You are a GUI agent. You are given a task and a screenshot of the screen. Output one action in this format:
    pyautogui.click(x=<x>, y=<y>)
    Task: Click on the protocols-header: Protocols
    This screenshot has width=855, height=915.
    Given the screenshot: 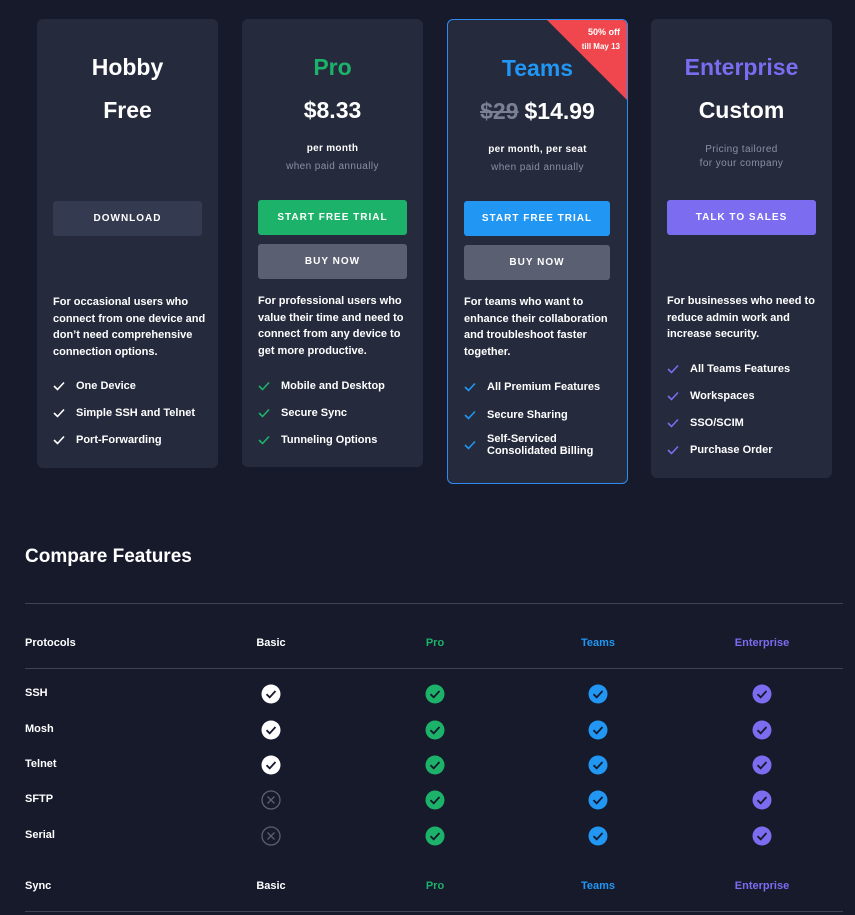 What is the action you would take?
    pyautogui.click(x=50, y=643)
    